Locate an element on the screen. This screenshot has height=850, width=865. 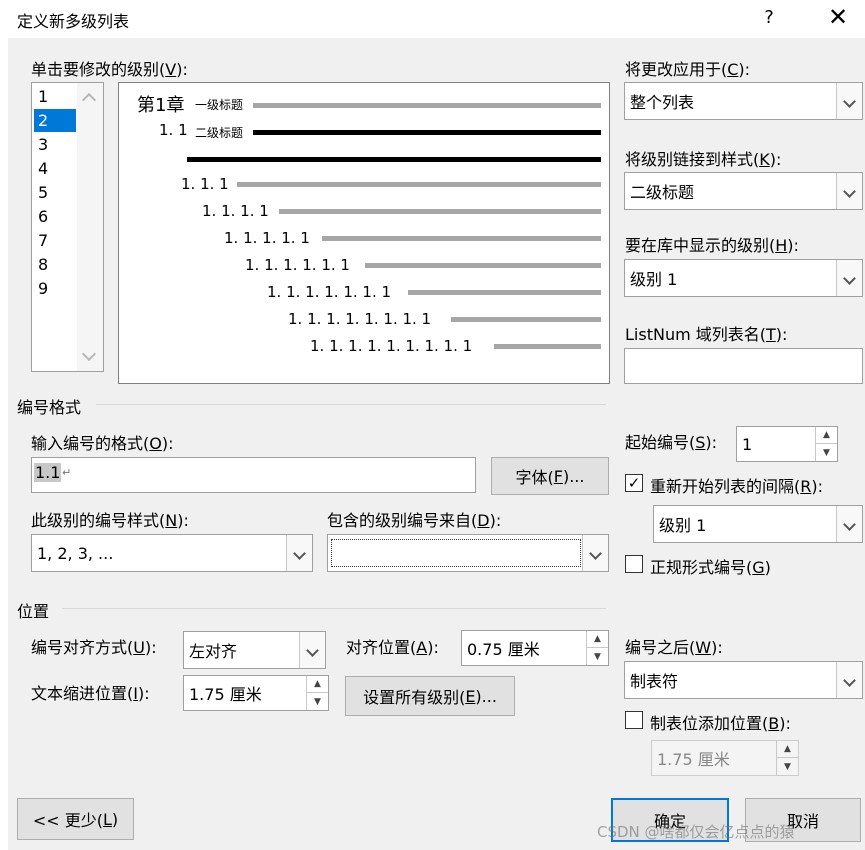
format-label: 输入编号的格式(O): is located at coordinates (102, 443).